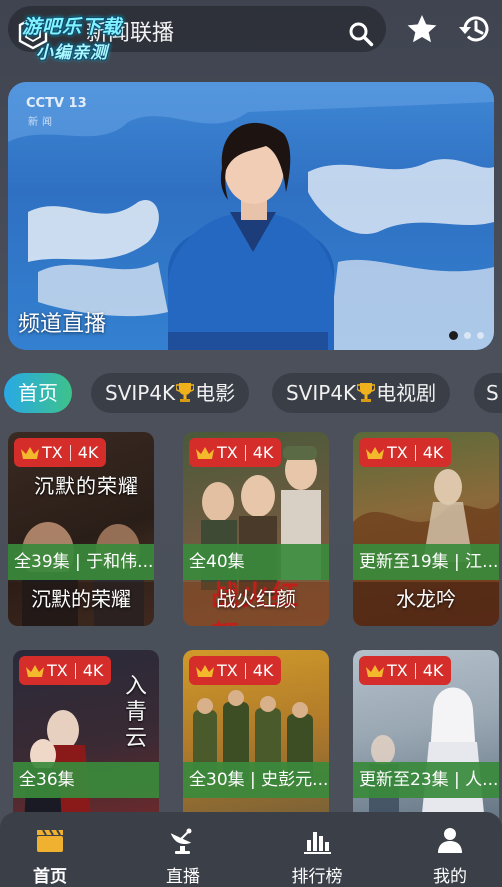 This screenshot has height=887, width=502. What do you see at coordinates (81, 529) in the screenshot?
I see `video-card: 沉默的荣耀 TX 4K 全39集 | 于和伟... 沉默的荣耀` at bounding box center [81, 529].